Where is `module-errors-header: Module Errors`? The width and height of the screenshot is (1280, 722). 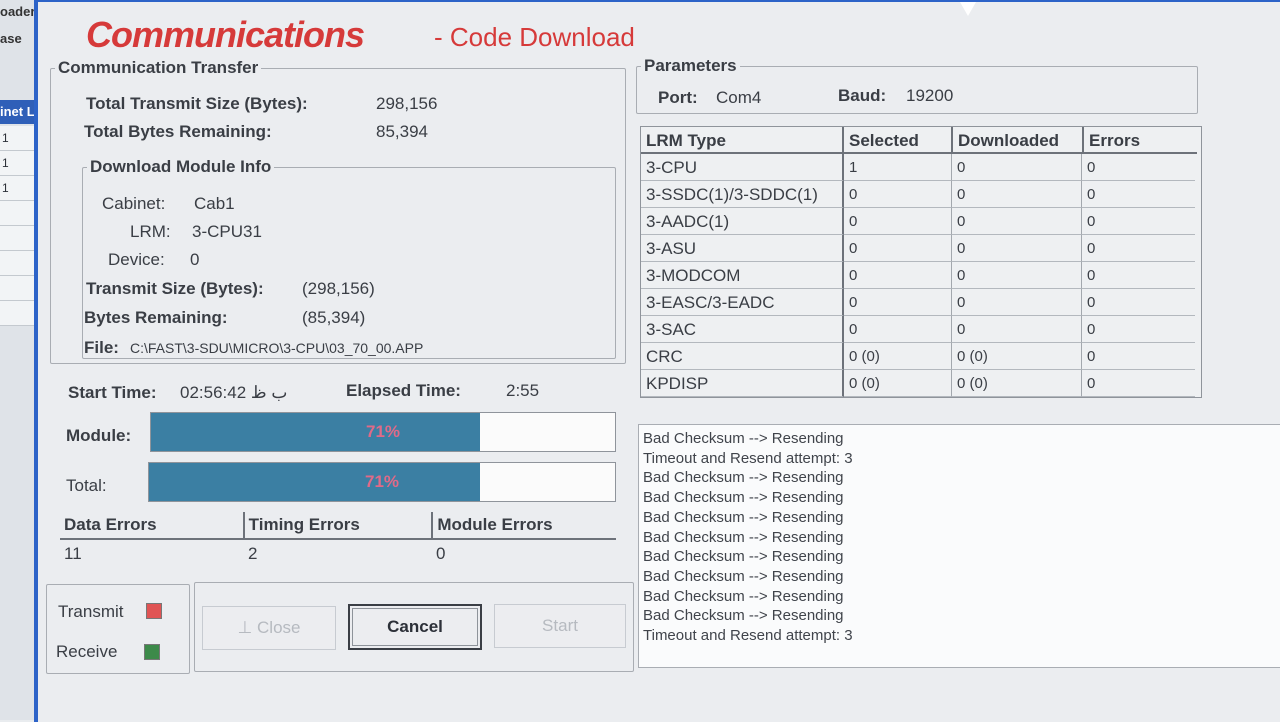 module-errors-header: Module Errors is located at coordinates (495, 524).